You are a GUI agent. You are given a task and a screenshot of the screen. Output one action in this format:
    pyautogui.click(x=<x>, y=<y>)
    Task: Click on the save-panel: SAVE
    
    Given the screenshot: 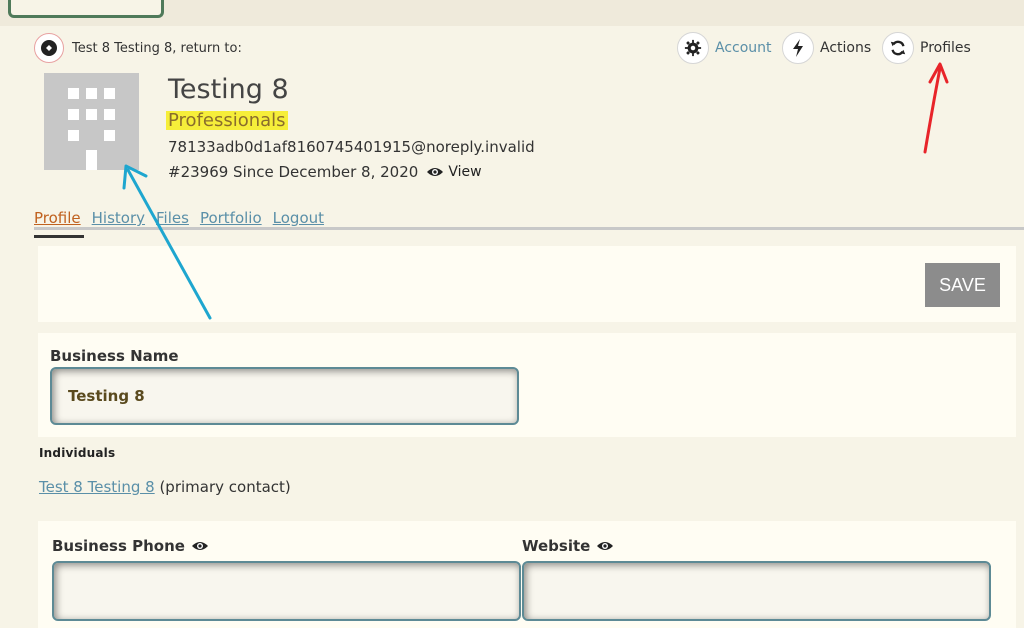 What is the action you would take?
    pyautogui.click(x=527, y=284)
    